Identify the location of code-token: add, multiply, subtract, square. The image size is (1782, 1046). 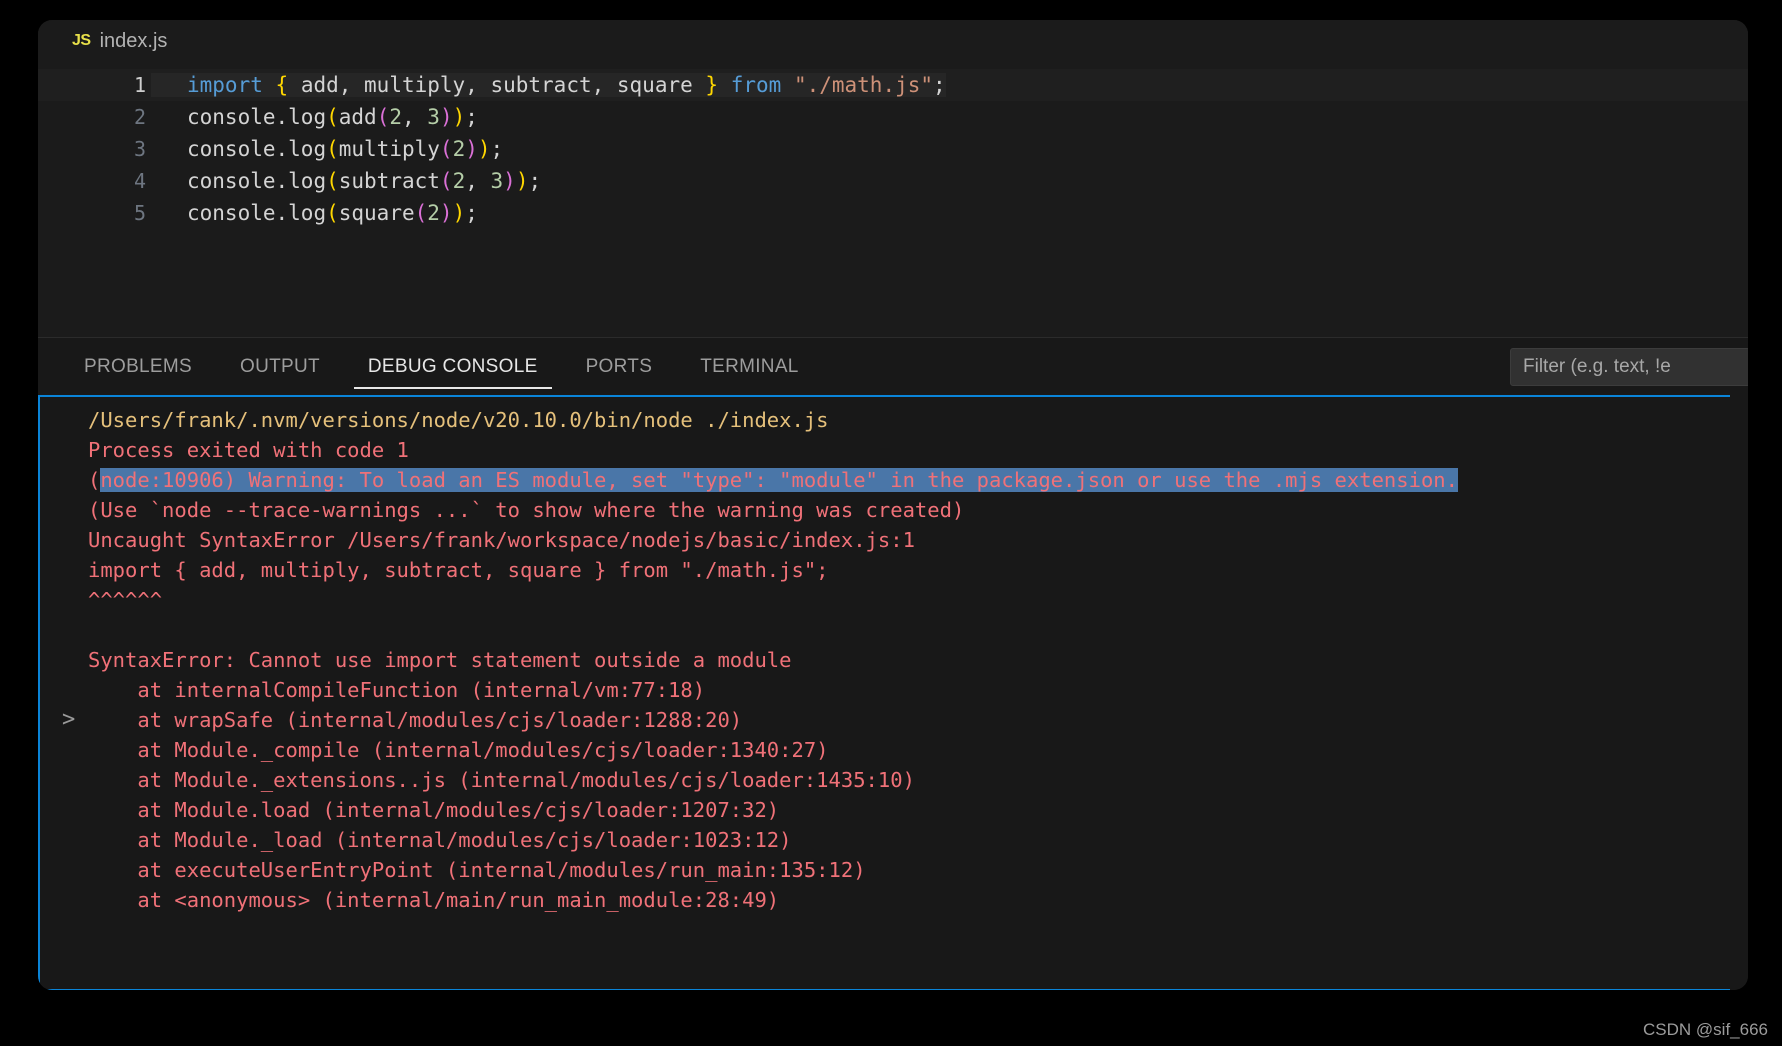
(497, 85).